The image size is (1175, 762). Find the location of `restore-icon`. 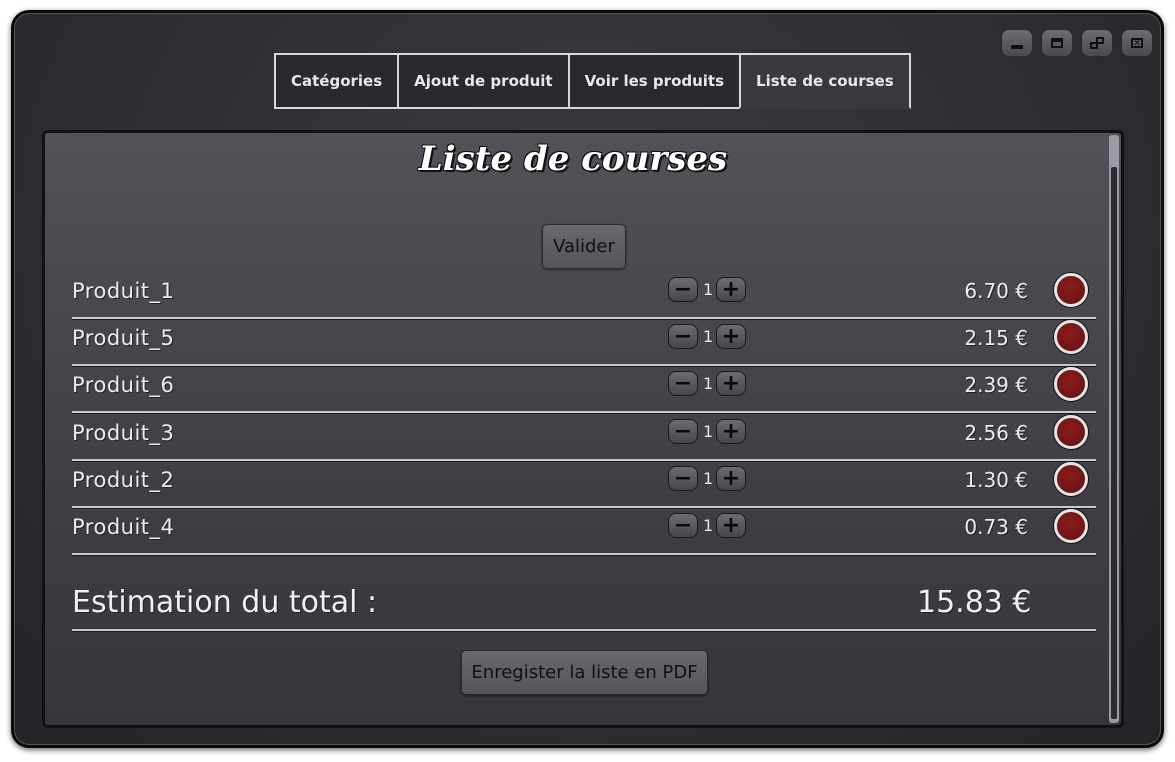

restore-icon is located at coordinates (1097, 43).